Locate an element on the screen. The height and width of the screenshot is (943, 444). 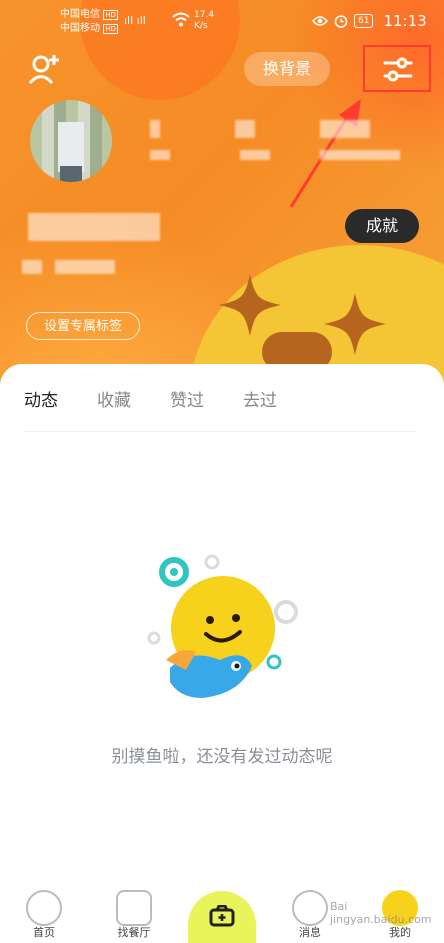
empty-mascot-icon is located at coordinates (222, 626).